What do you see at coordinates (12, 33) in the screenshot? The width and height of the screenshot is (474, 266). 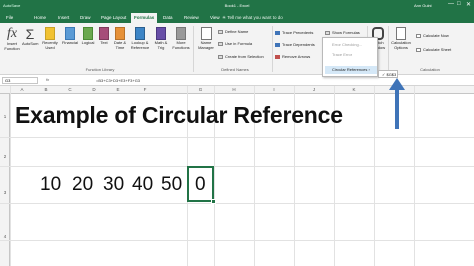 I see `fx-icon: fx` at bounding box center [12, 33].